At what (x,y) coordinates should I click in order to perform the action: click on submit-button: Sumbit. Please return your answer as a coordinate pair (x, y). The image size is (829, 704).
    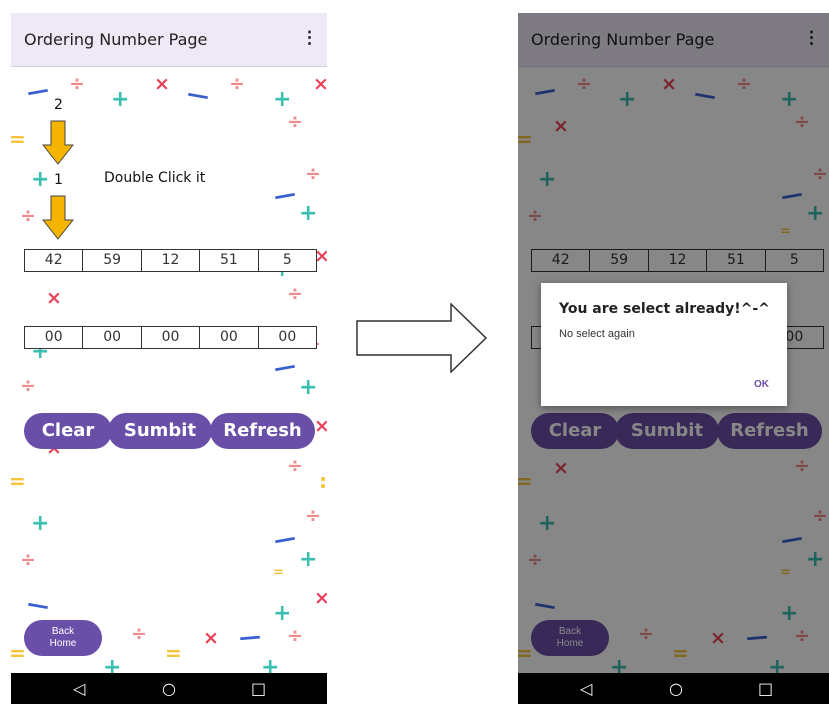
    Looking at the image, I should click on (160, 431).